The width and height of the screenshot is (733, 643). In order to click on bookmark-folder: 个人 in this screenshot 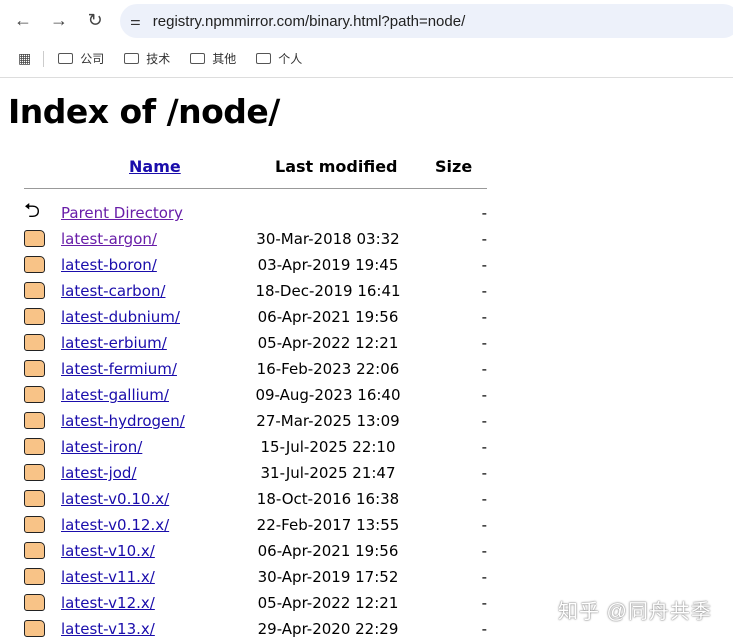, I will do `click(279, 58)`.